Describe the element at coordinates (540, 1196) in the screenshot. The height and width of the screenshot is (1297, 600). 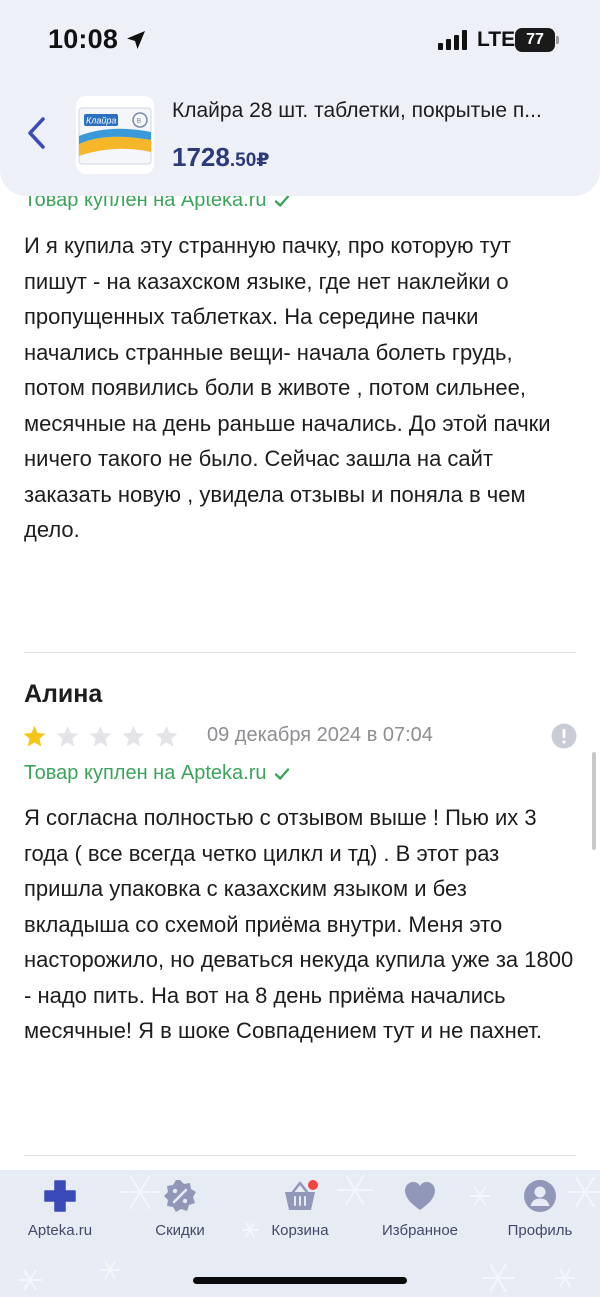
I see `profile-icon` at that location.